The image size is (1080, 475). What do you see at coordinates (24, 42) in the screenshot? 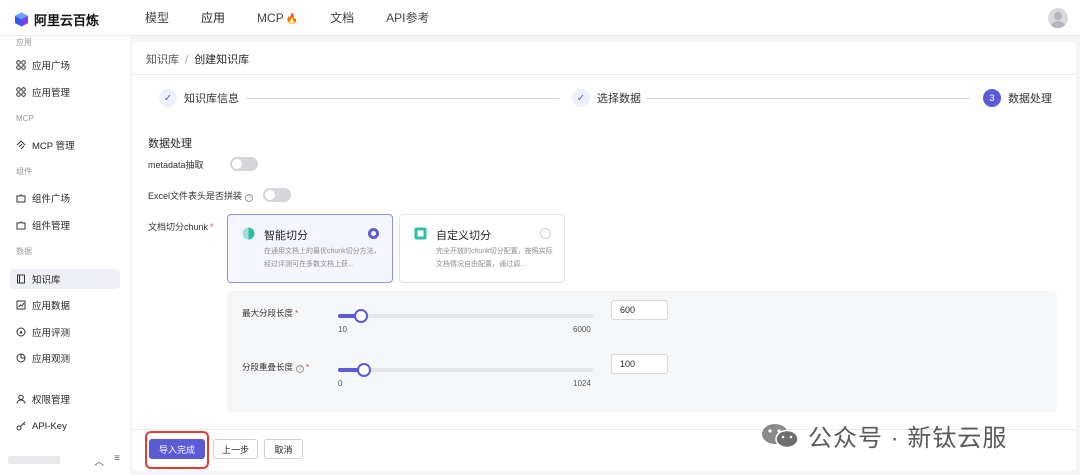
I see `sidebar-group-app: 应用` at bounding box center [24, 42].